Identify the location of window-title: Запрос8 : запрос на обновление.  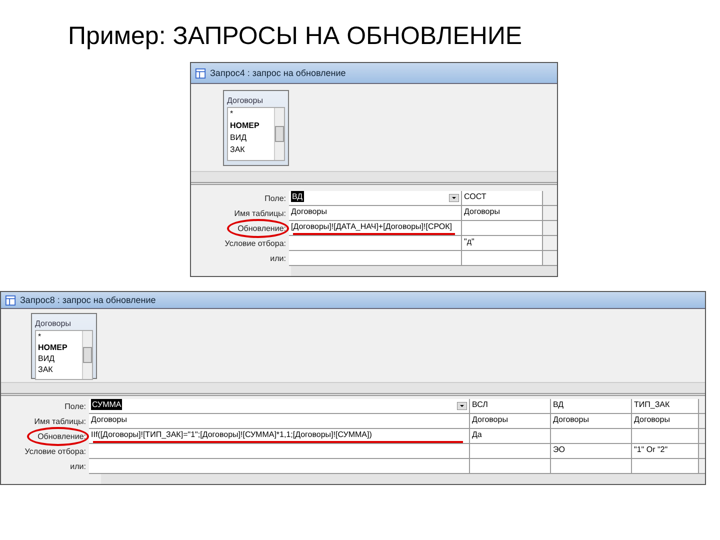
(88, 300).